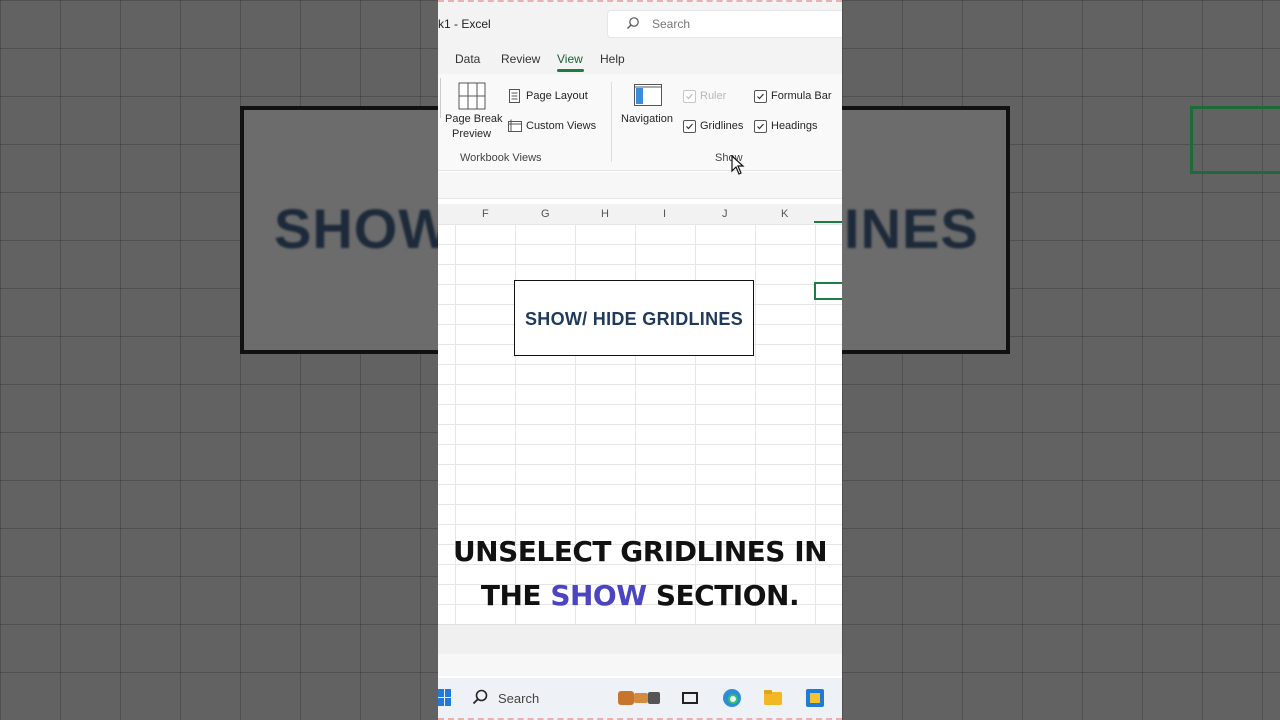 Image resolution: width=1280 pixels, height=720 pixels. What do you see at coordinates (356, 228) in the screenshot?
I see `background-text-left: SHOW` at bounding box center [356, 228].